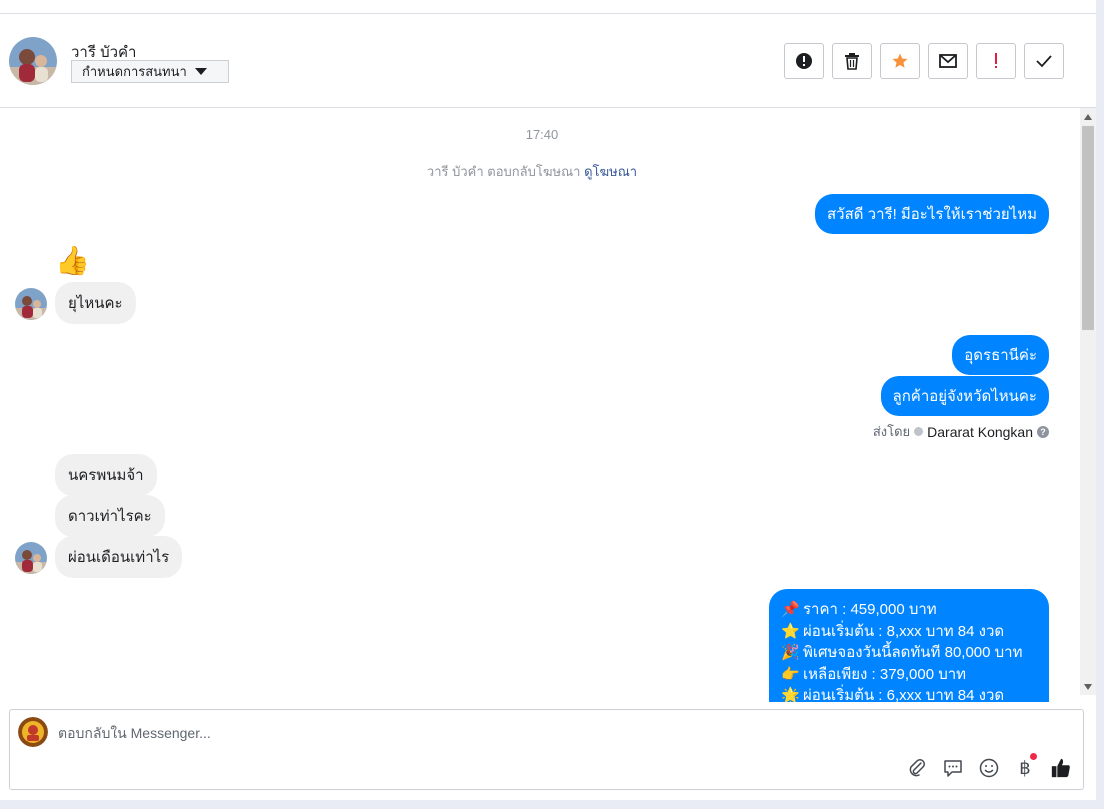 This screenshot has height=809, width=1104. I want to click on thumbs-up-icon, so click(1060, 768).